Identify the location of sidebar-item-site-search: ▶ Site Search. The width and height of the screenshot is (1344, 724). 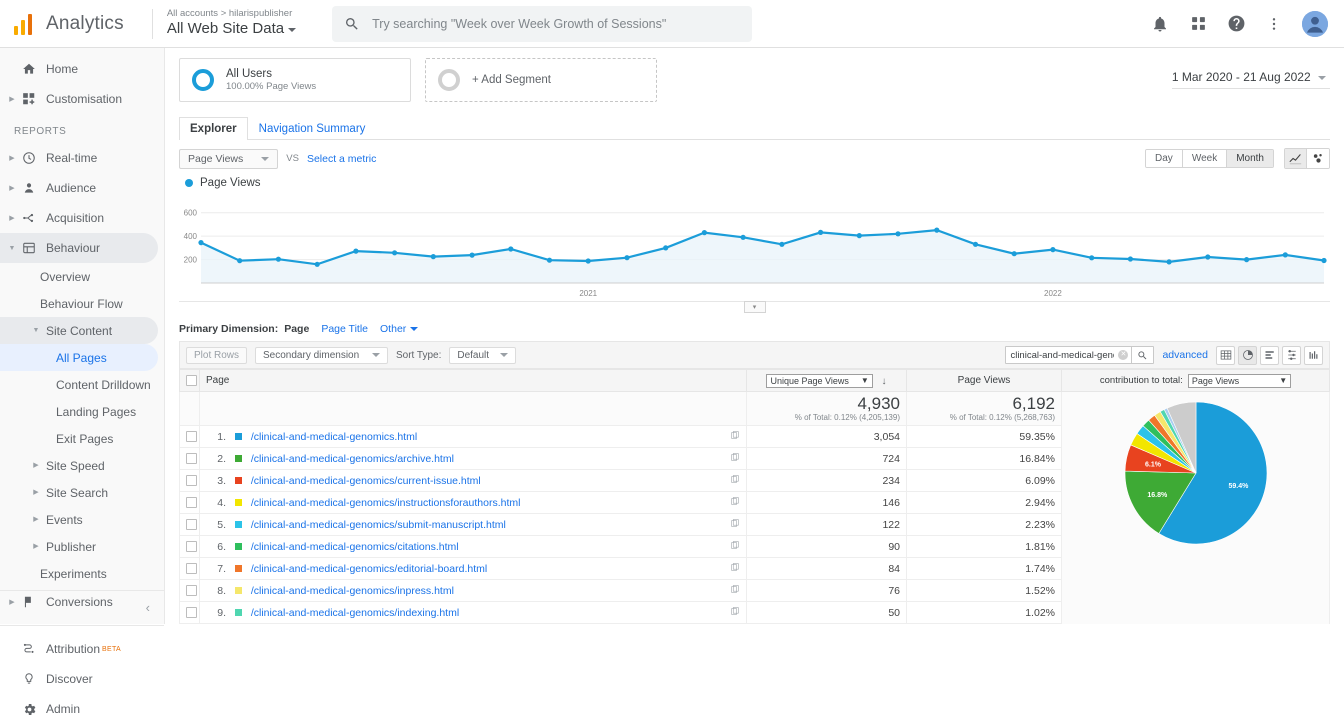
(82, 492).